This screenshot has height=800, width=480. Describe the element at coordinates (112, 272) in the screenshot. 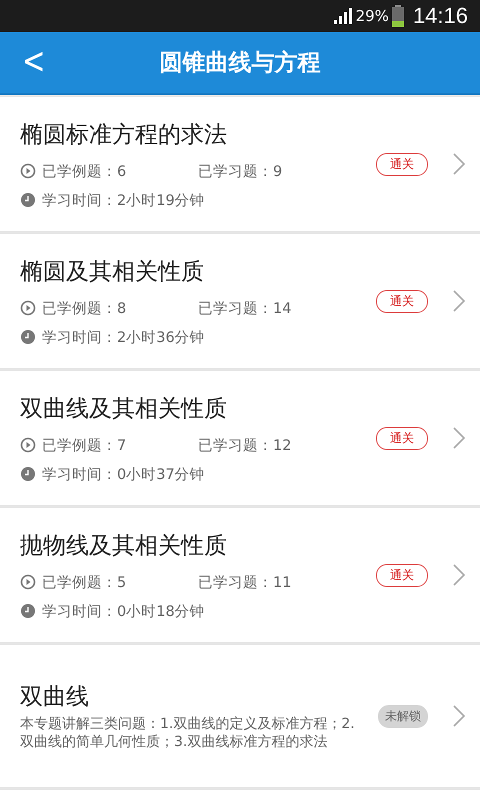

I see `topic-title: 椭圆及其相关性质` at that location.